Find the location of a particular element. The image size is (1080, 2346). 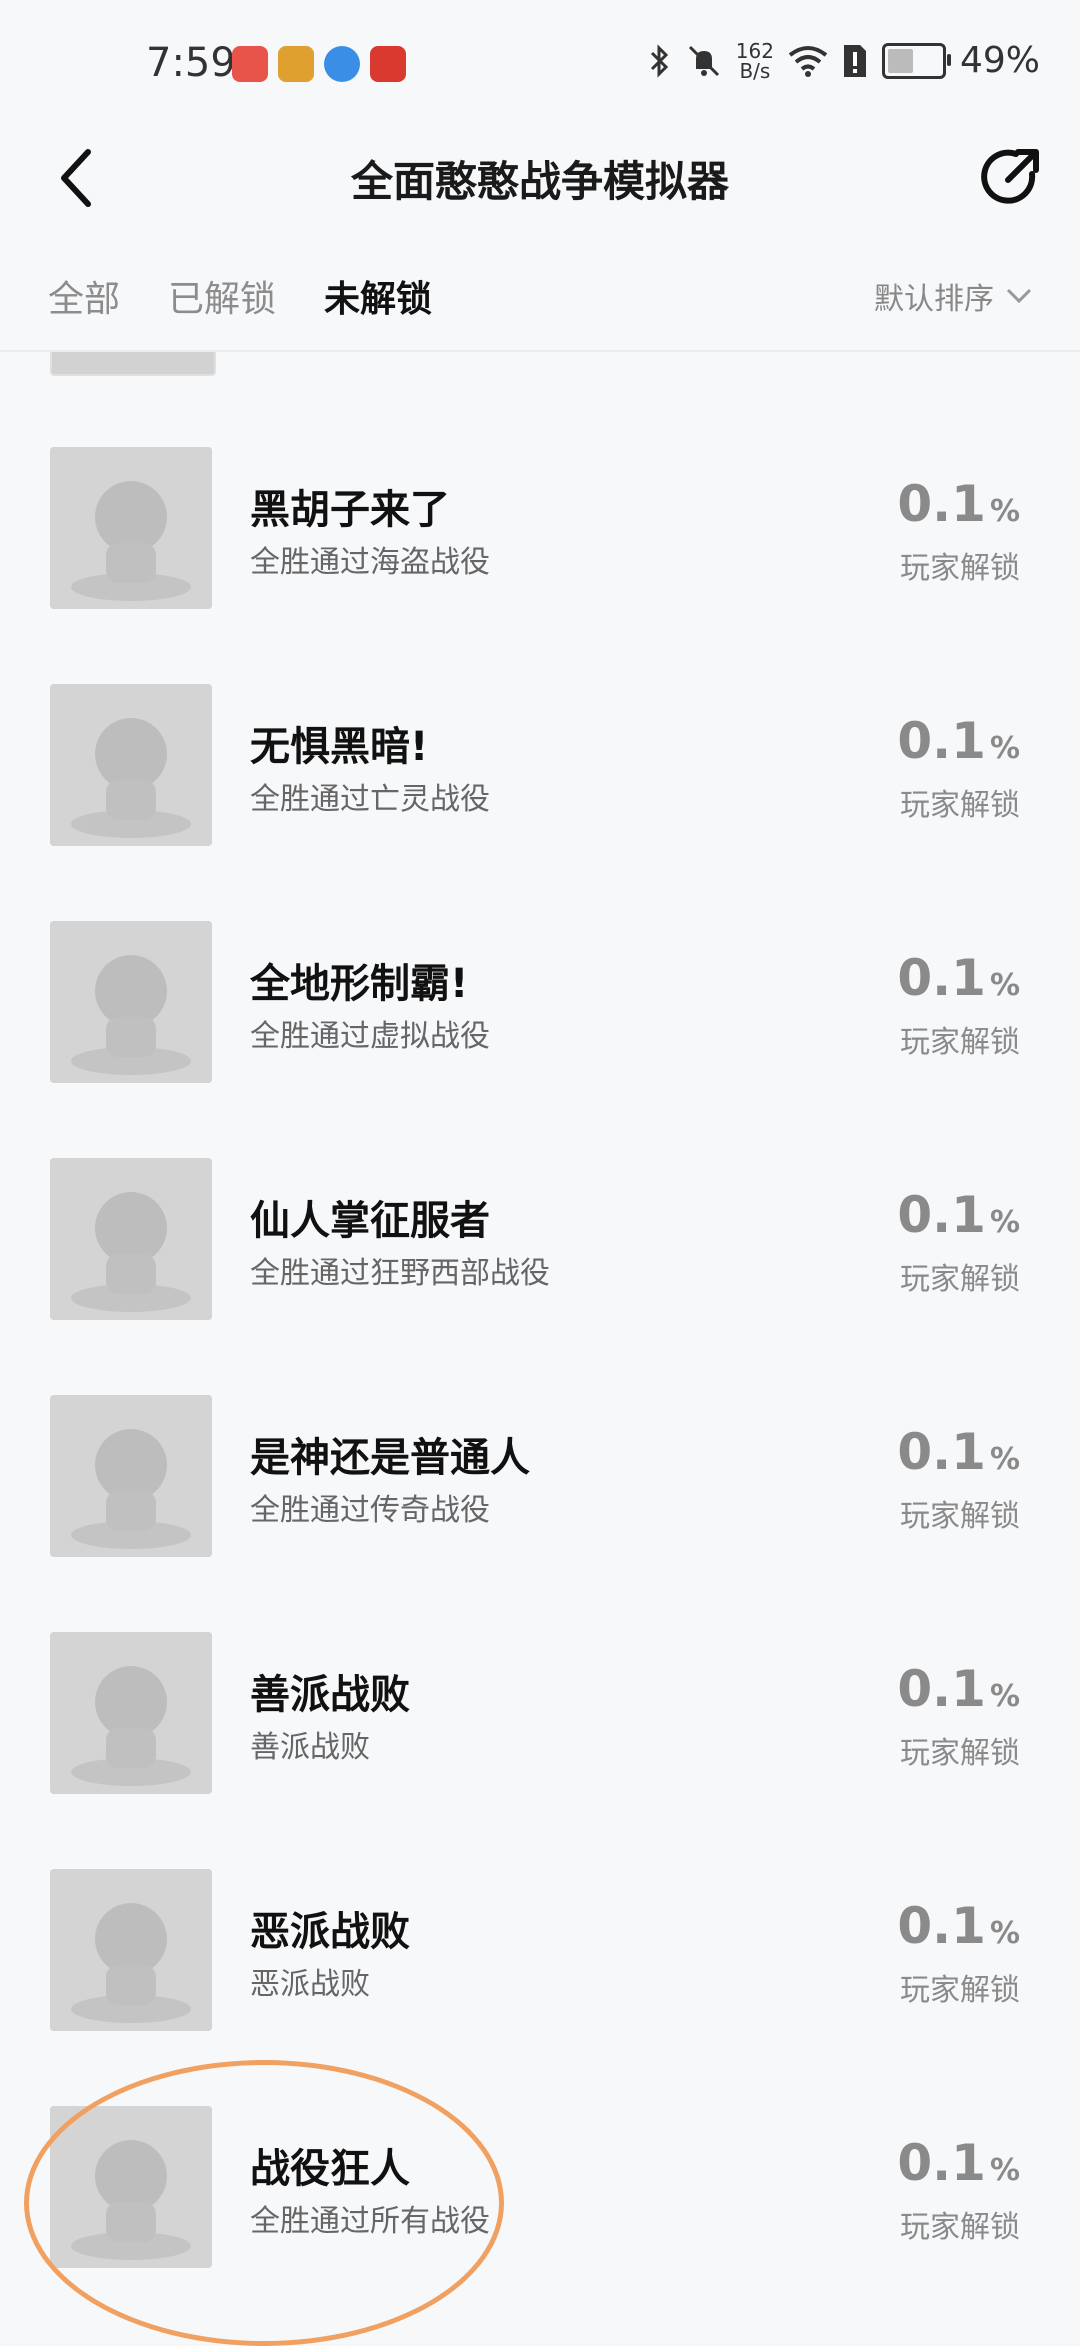

network-speed-unit: B/s is located at coordinates (755, 70).